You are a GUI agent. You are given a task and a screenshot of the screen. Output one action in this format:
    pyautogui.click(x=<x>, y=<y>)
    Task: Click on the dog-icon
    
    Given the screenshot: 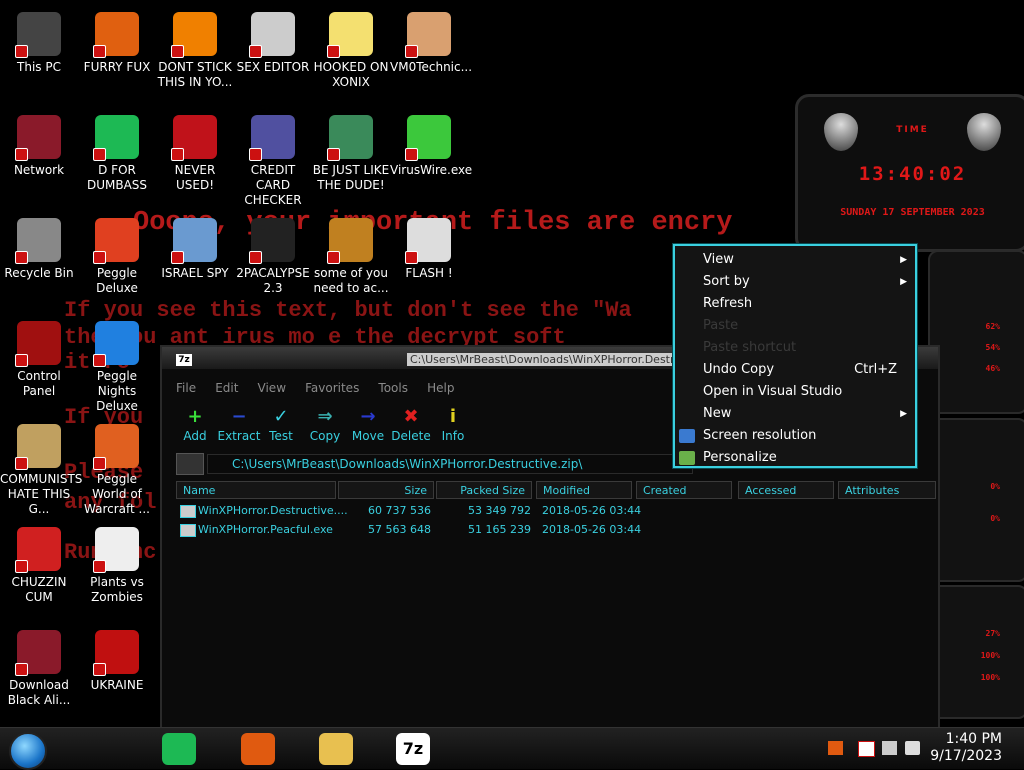 What is the action you would take?
    pyautogui.click(x=350, y=241)
    